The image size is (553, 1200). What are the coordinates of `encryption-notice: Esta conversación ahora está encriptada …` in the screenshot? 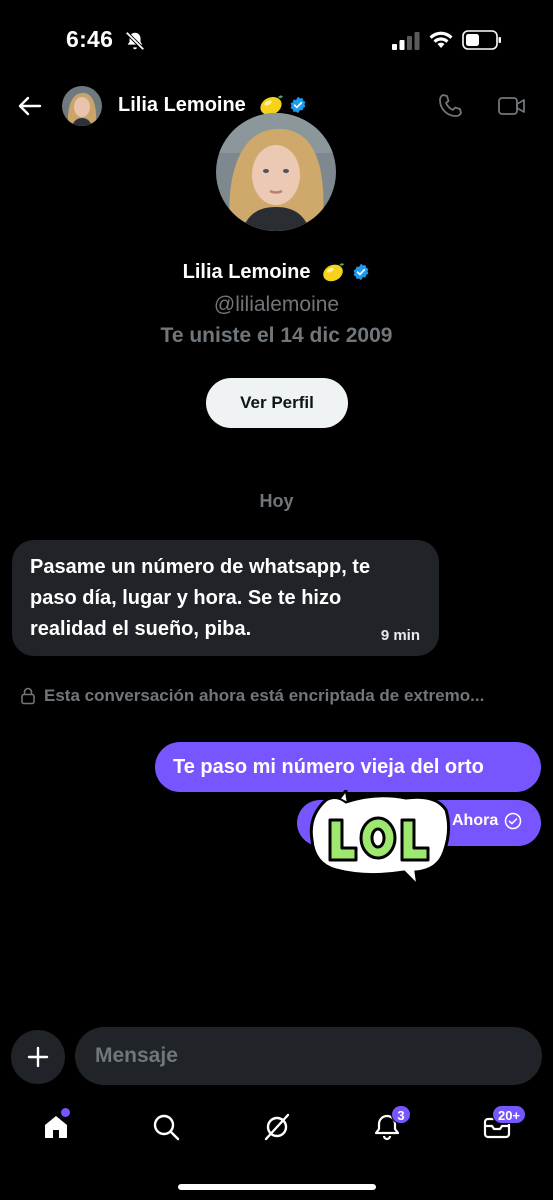 It's located at (280, 696).